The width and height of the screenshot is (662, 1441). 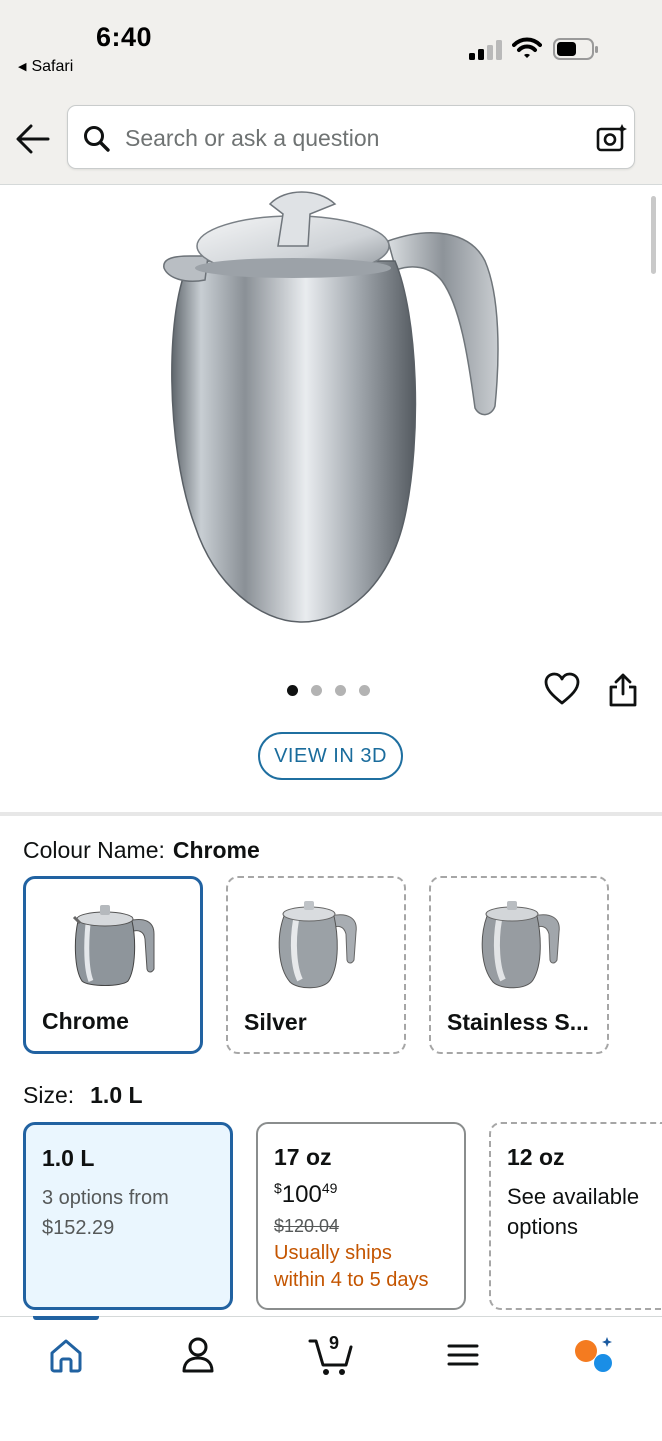 What do you see at coordinates (573, 1196) in the screenshot?
I see `size-option-line1: See available` at bounding box center [573, 1196].